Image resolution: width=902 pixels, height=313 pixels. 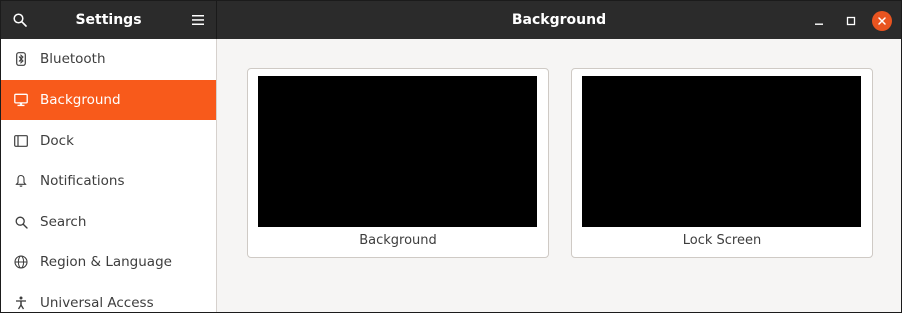 What do you see at coordinates (21, 59) in the screenshot?
I see `bluetooth-icon` at bounding box center [21, 59].